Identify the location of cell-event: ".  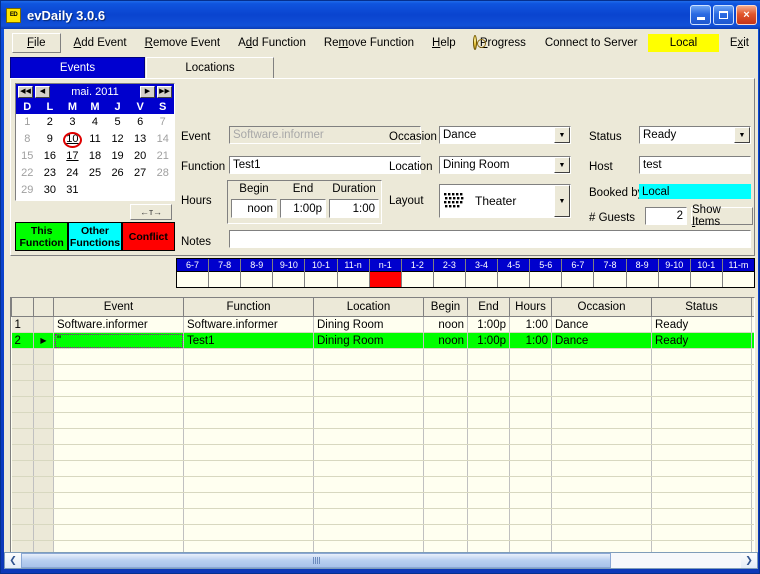
(118, 340).